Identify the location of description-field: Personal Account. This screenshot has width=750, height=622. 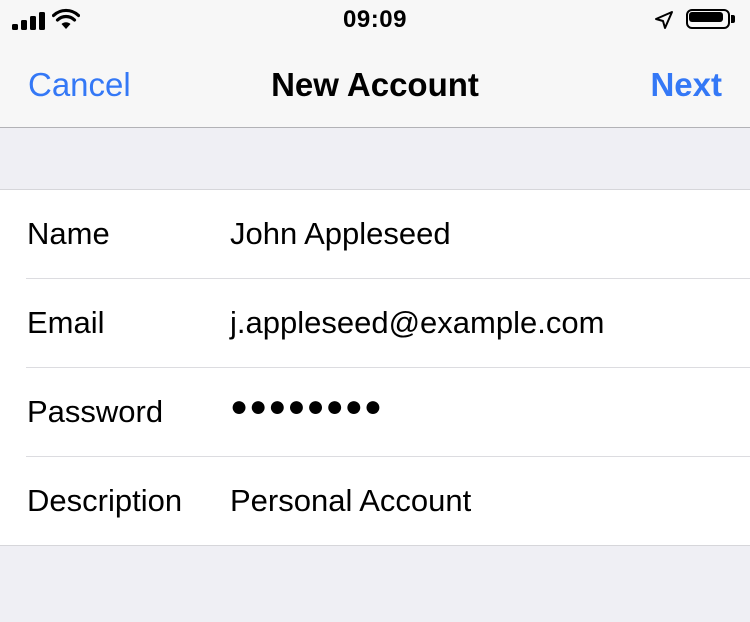
(350, 501).